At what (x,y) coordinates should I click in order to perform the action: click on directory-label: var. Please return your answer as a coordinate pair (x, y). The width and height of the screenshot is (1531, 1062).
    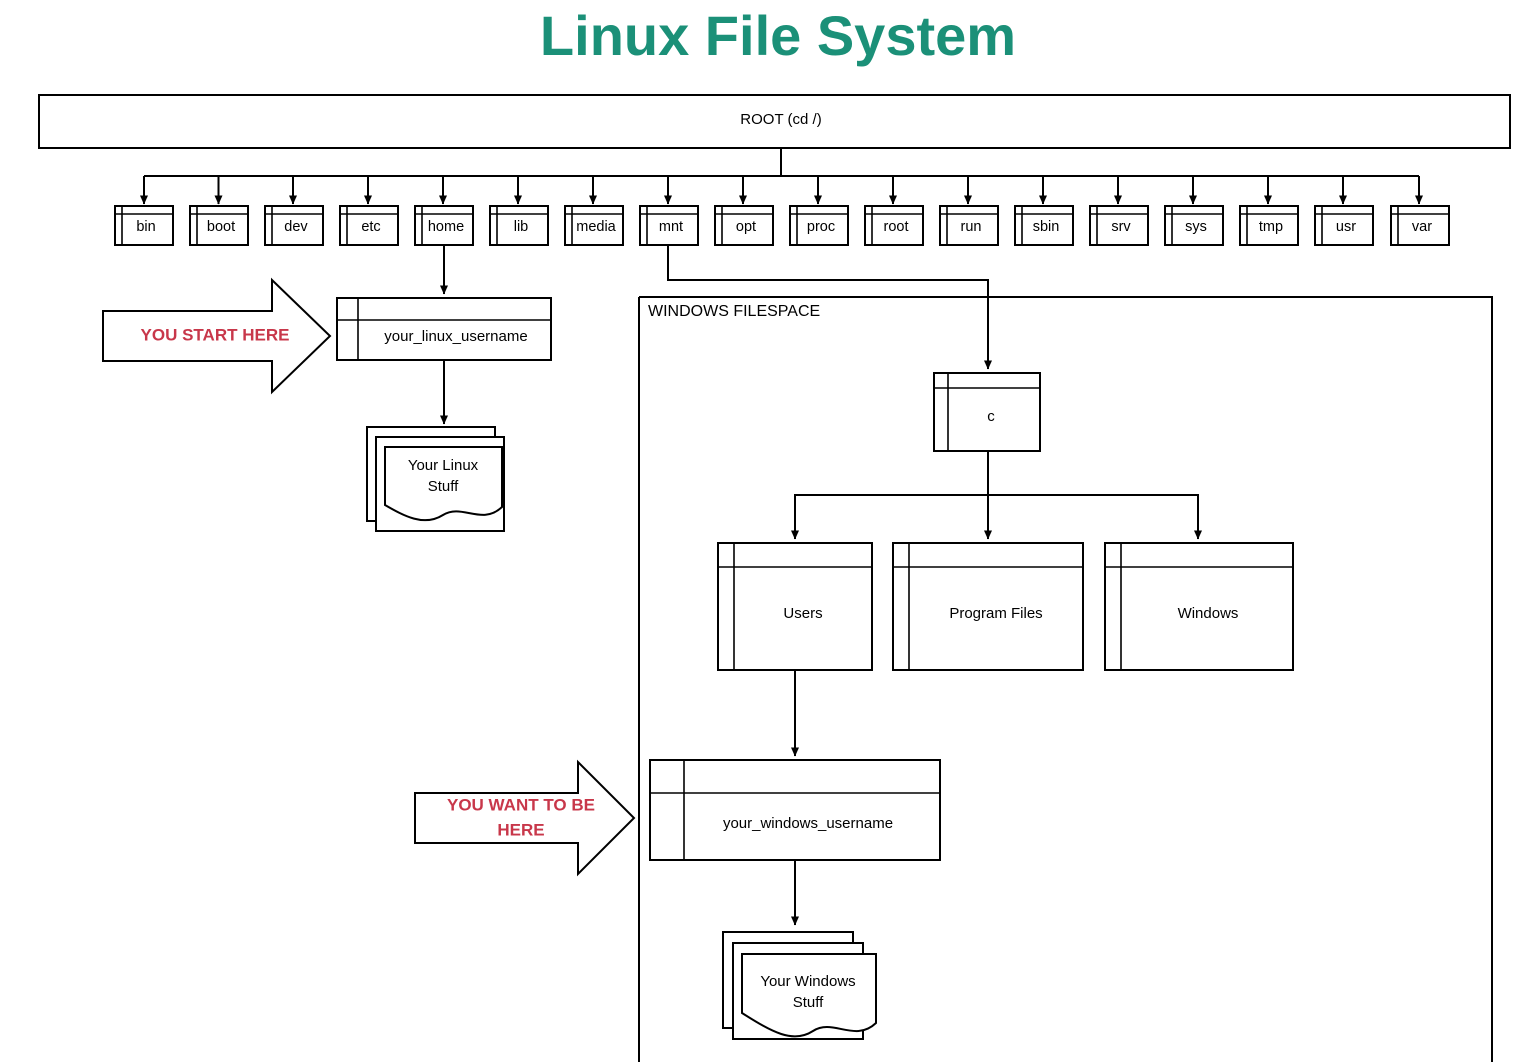
    Looking at the image, I should click on (1422, 227).